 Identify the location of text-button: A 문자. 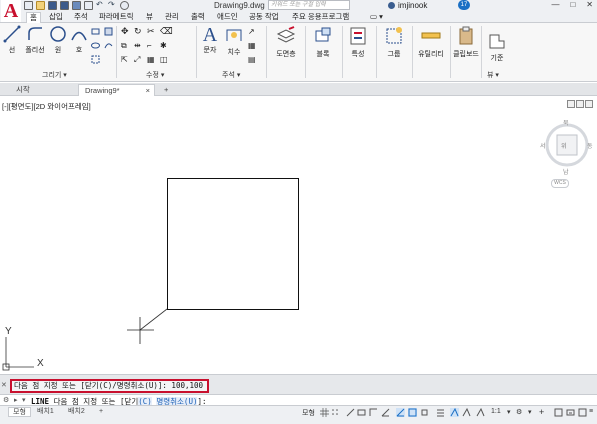
(210, 40).